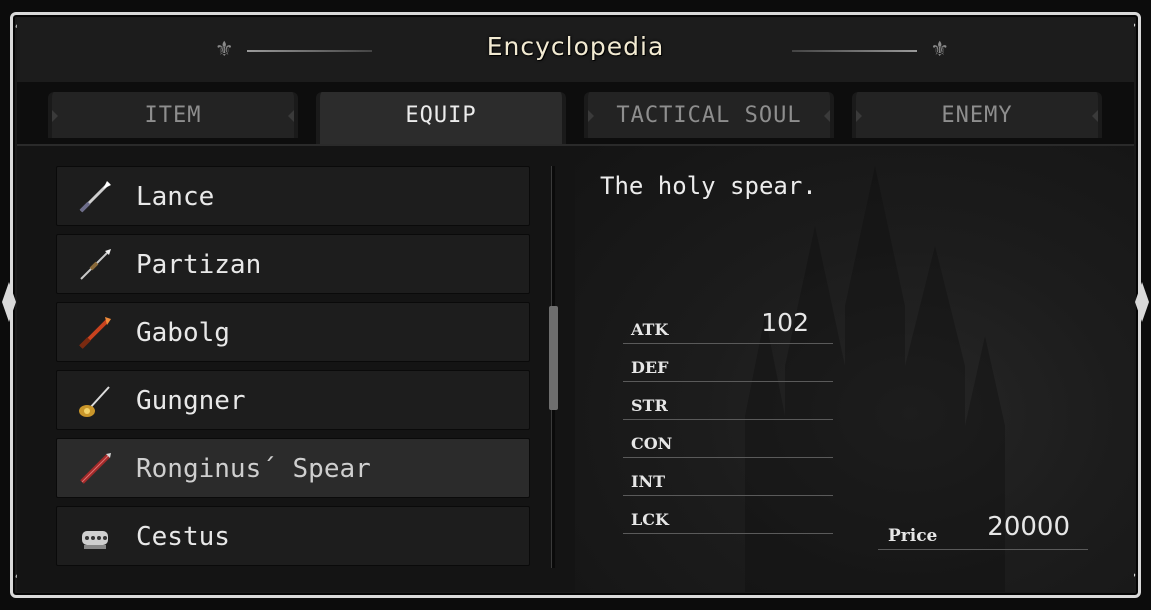  What do you see at coordinates (95, 197) in the screenshot?
I see `lance-icon` at bounding box center [95, 197].